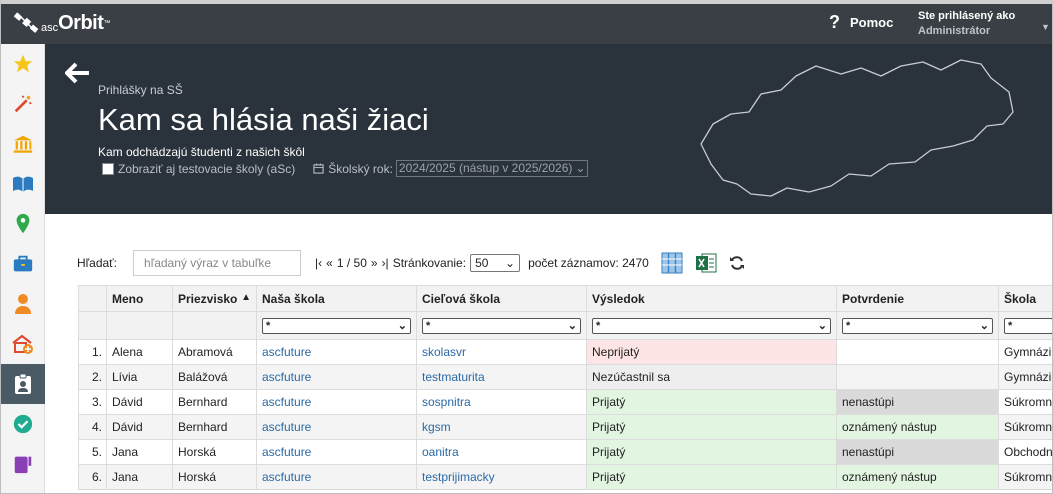  I want to click on question-icon: ?, so click(834, 22).